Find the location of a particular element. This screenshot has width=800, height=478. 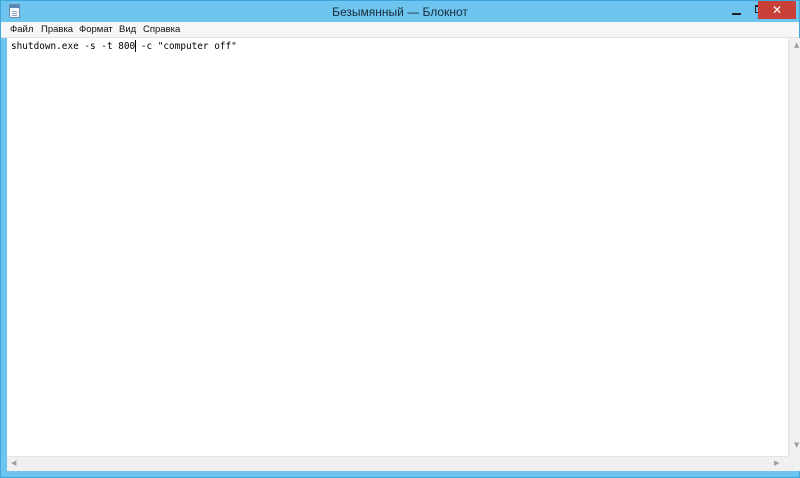

close-button: ✕ is located at coordinates (777, 10).